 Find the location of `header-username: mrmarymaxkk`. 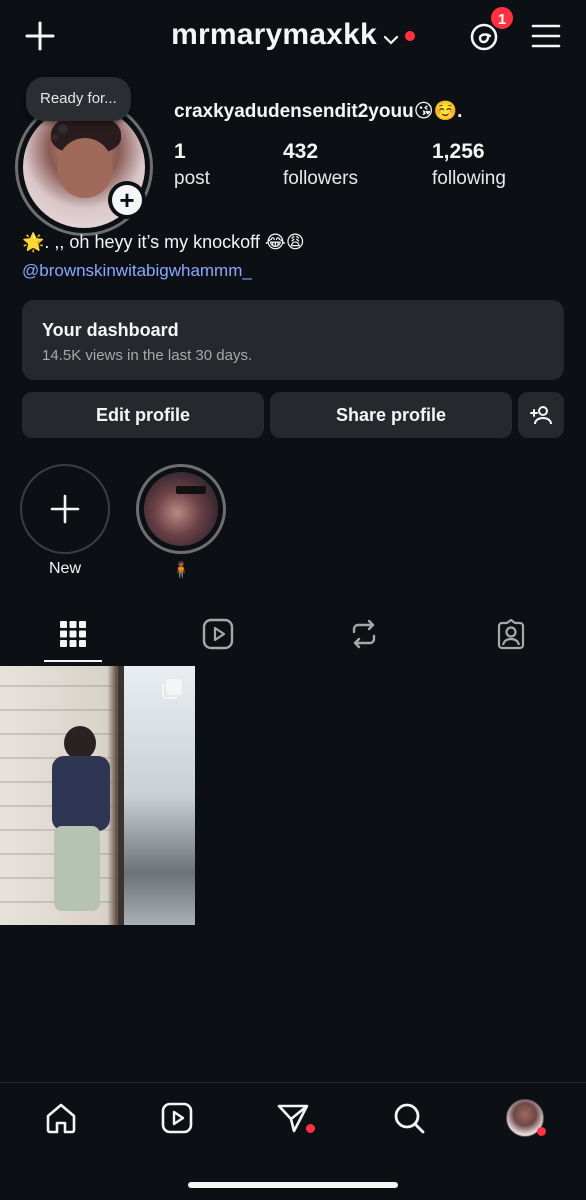

header-username: mrmarymaxkk is located at coordinates (274, 34).